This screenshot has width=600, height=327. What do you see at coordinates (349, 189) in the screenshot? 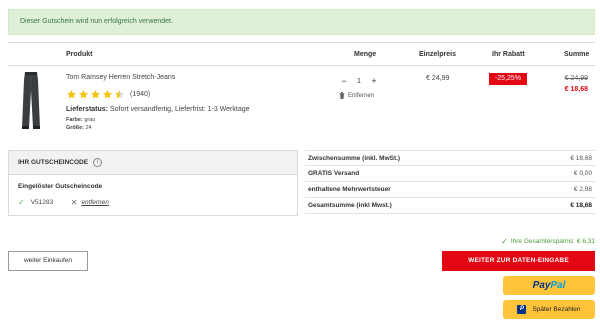
I see `vat-label: enthaltene Mehrwertsteuer` at bounding box center [349, 189].